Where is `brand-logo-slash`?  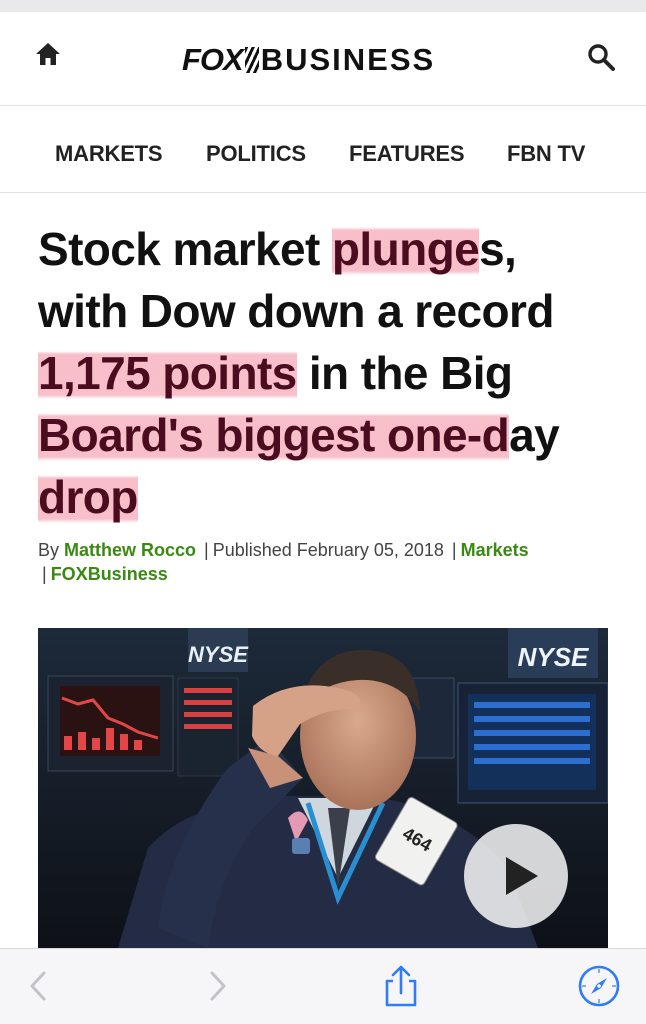 brand-logo-slash is located at coordinates (251, 60).